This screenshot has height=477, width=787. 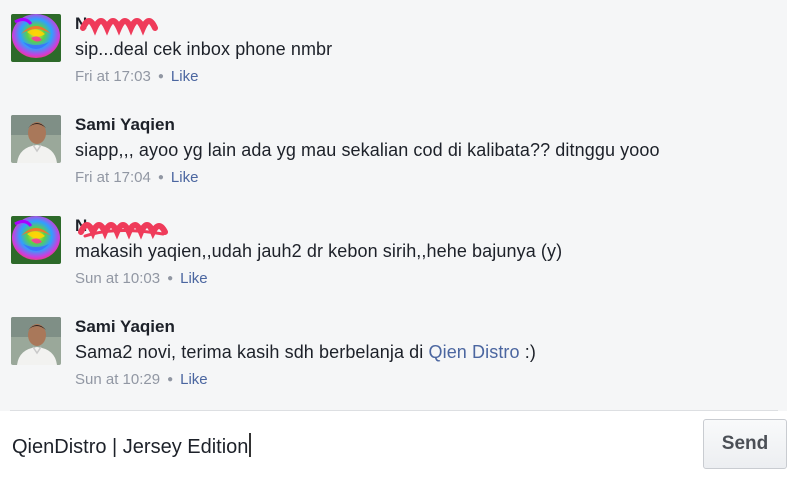 I want to click on comment-timestamp: Fri at 17:03, so click(x=113, y=76).